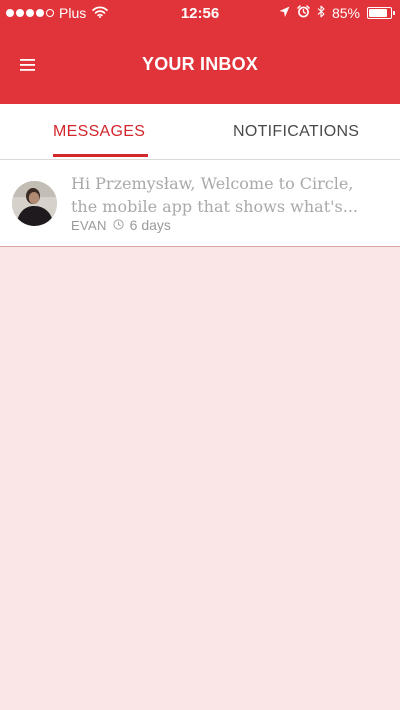 The width and height of the screenshot is (400, 710). I want to click on battery-icon, so click(381, 13).